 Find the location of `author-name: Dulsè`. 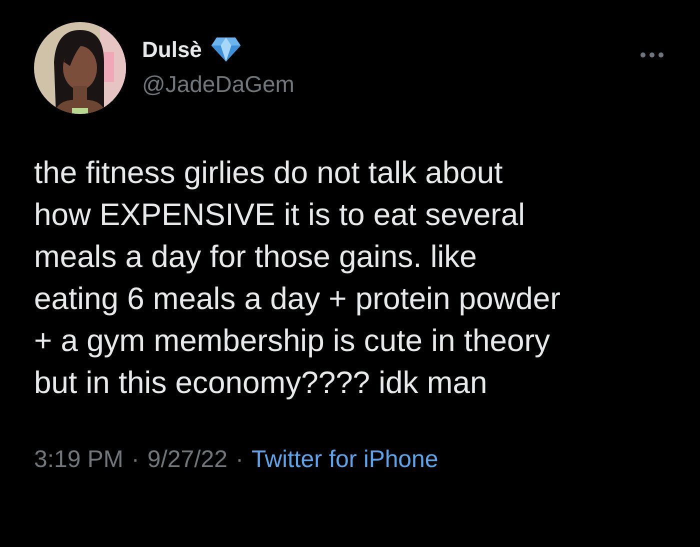

author-name: Dulsè is located at coordinates (172, 49).